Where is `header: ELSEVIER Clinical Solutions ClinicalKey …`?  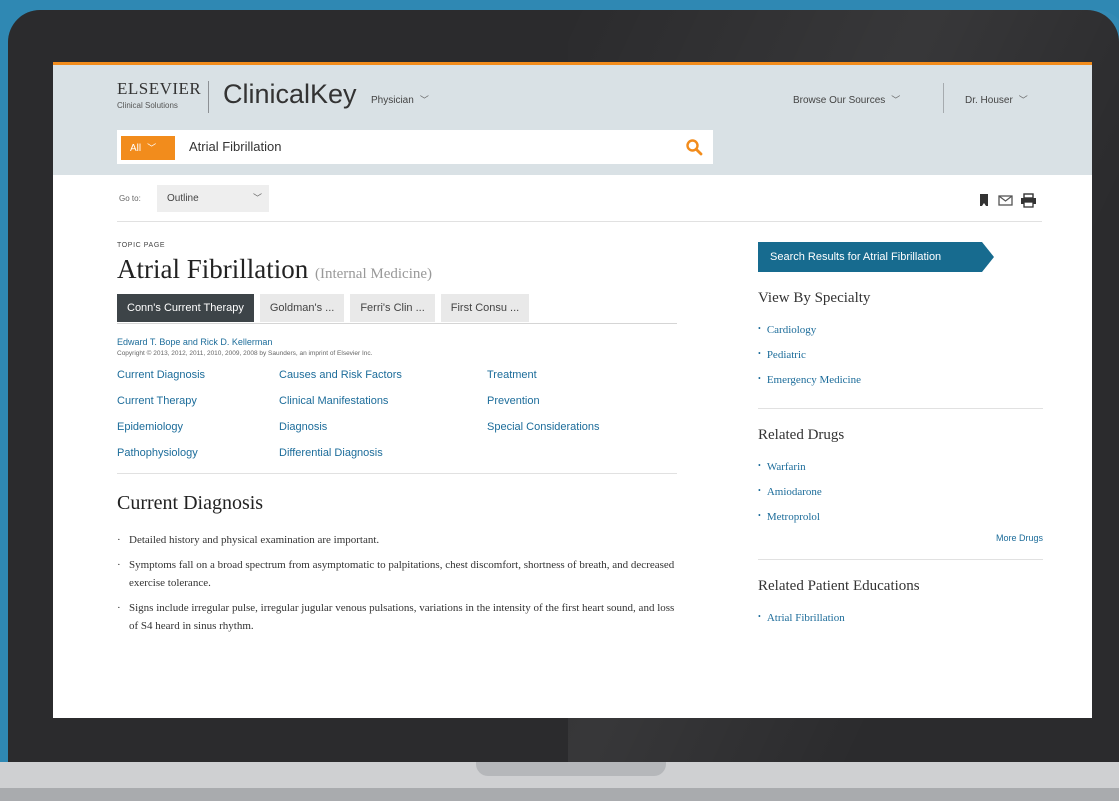
header: ELSEVIER Clinical Solutions ClinicalKey … is located at coordinates (572, 118).